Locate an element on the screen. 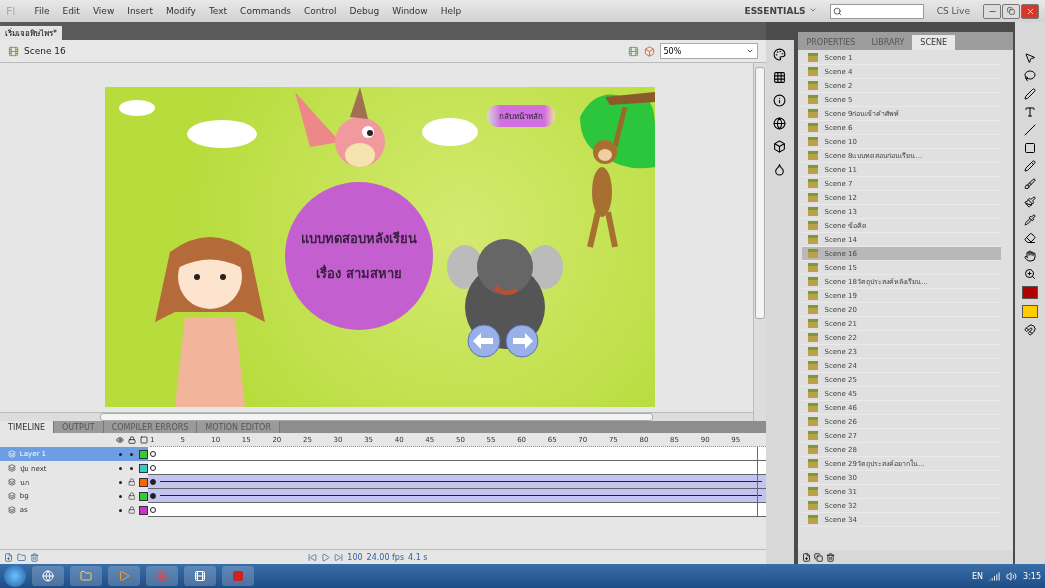 Image resolution: width=1045 pixels, height=588 pixels. menu-item: File is located at coordinates (42, 11).